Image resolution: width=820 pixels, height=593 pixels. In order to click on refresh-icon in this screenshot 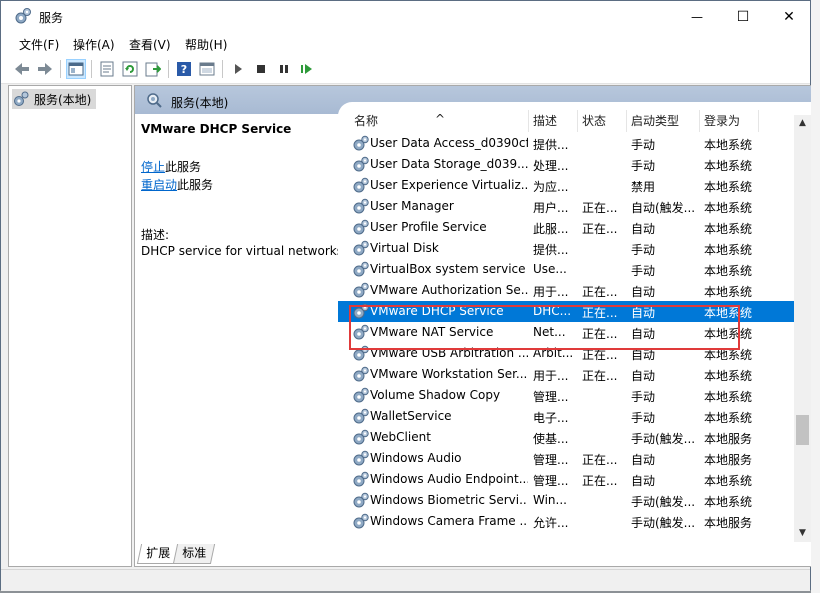, I will do `click(130, 69)`.